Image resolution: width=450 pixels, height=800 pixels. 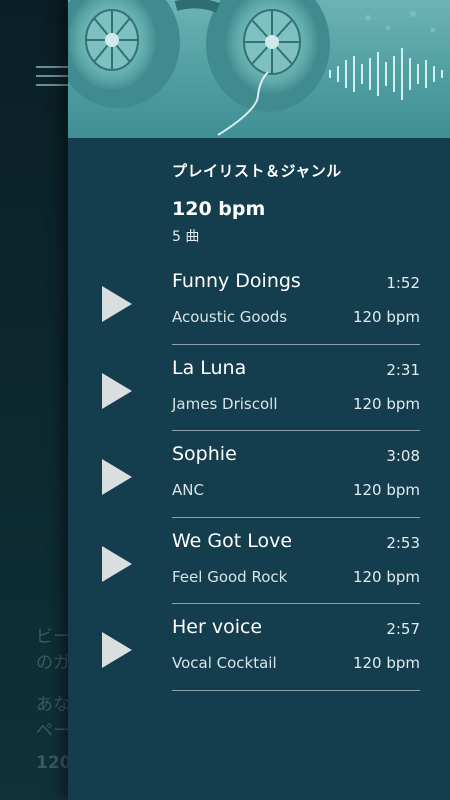 What do you see at coordinates (296, 690) in the screenshot?
I see `divider` at bounding box center [296, 690].